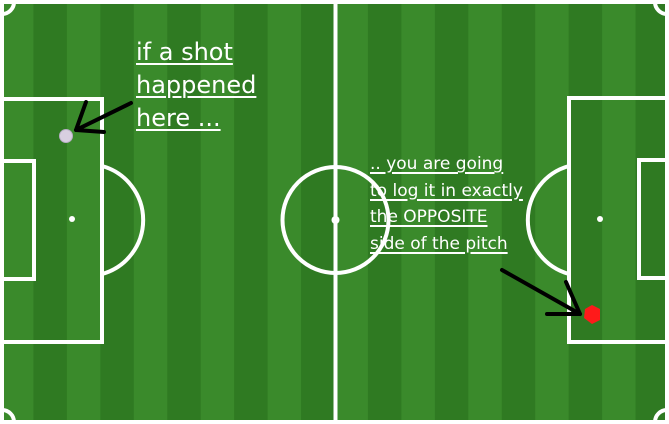 The width and height of the screenshot is (669, 424). Describe the element at coordinates (335, 220) in the screenshot. I see `centre-spot` at that location.